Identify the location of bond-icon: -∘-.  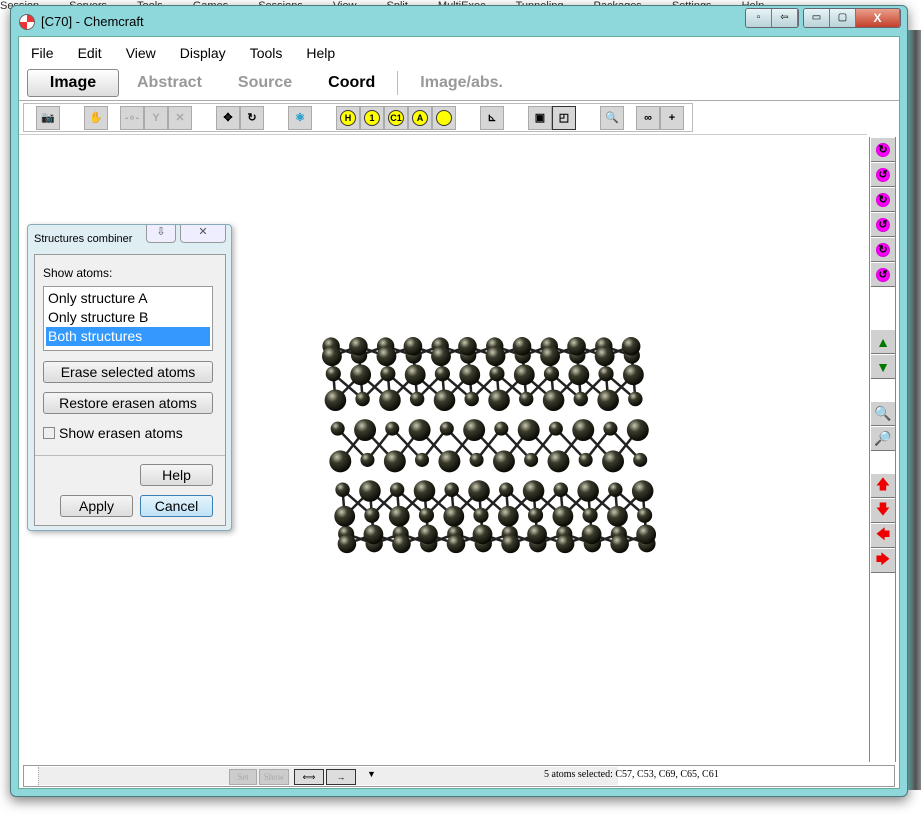
(132, 117).